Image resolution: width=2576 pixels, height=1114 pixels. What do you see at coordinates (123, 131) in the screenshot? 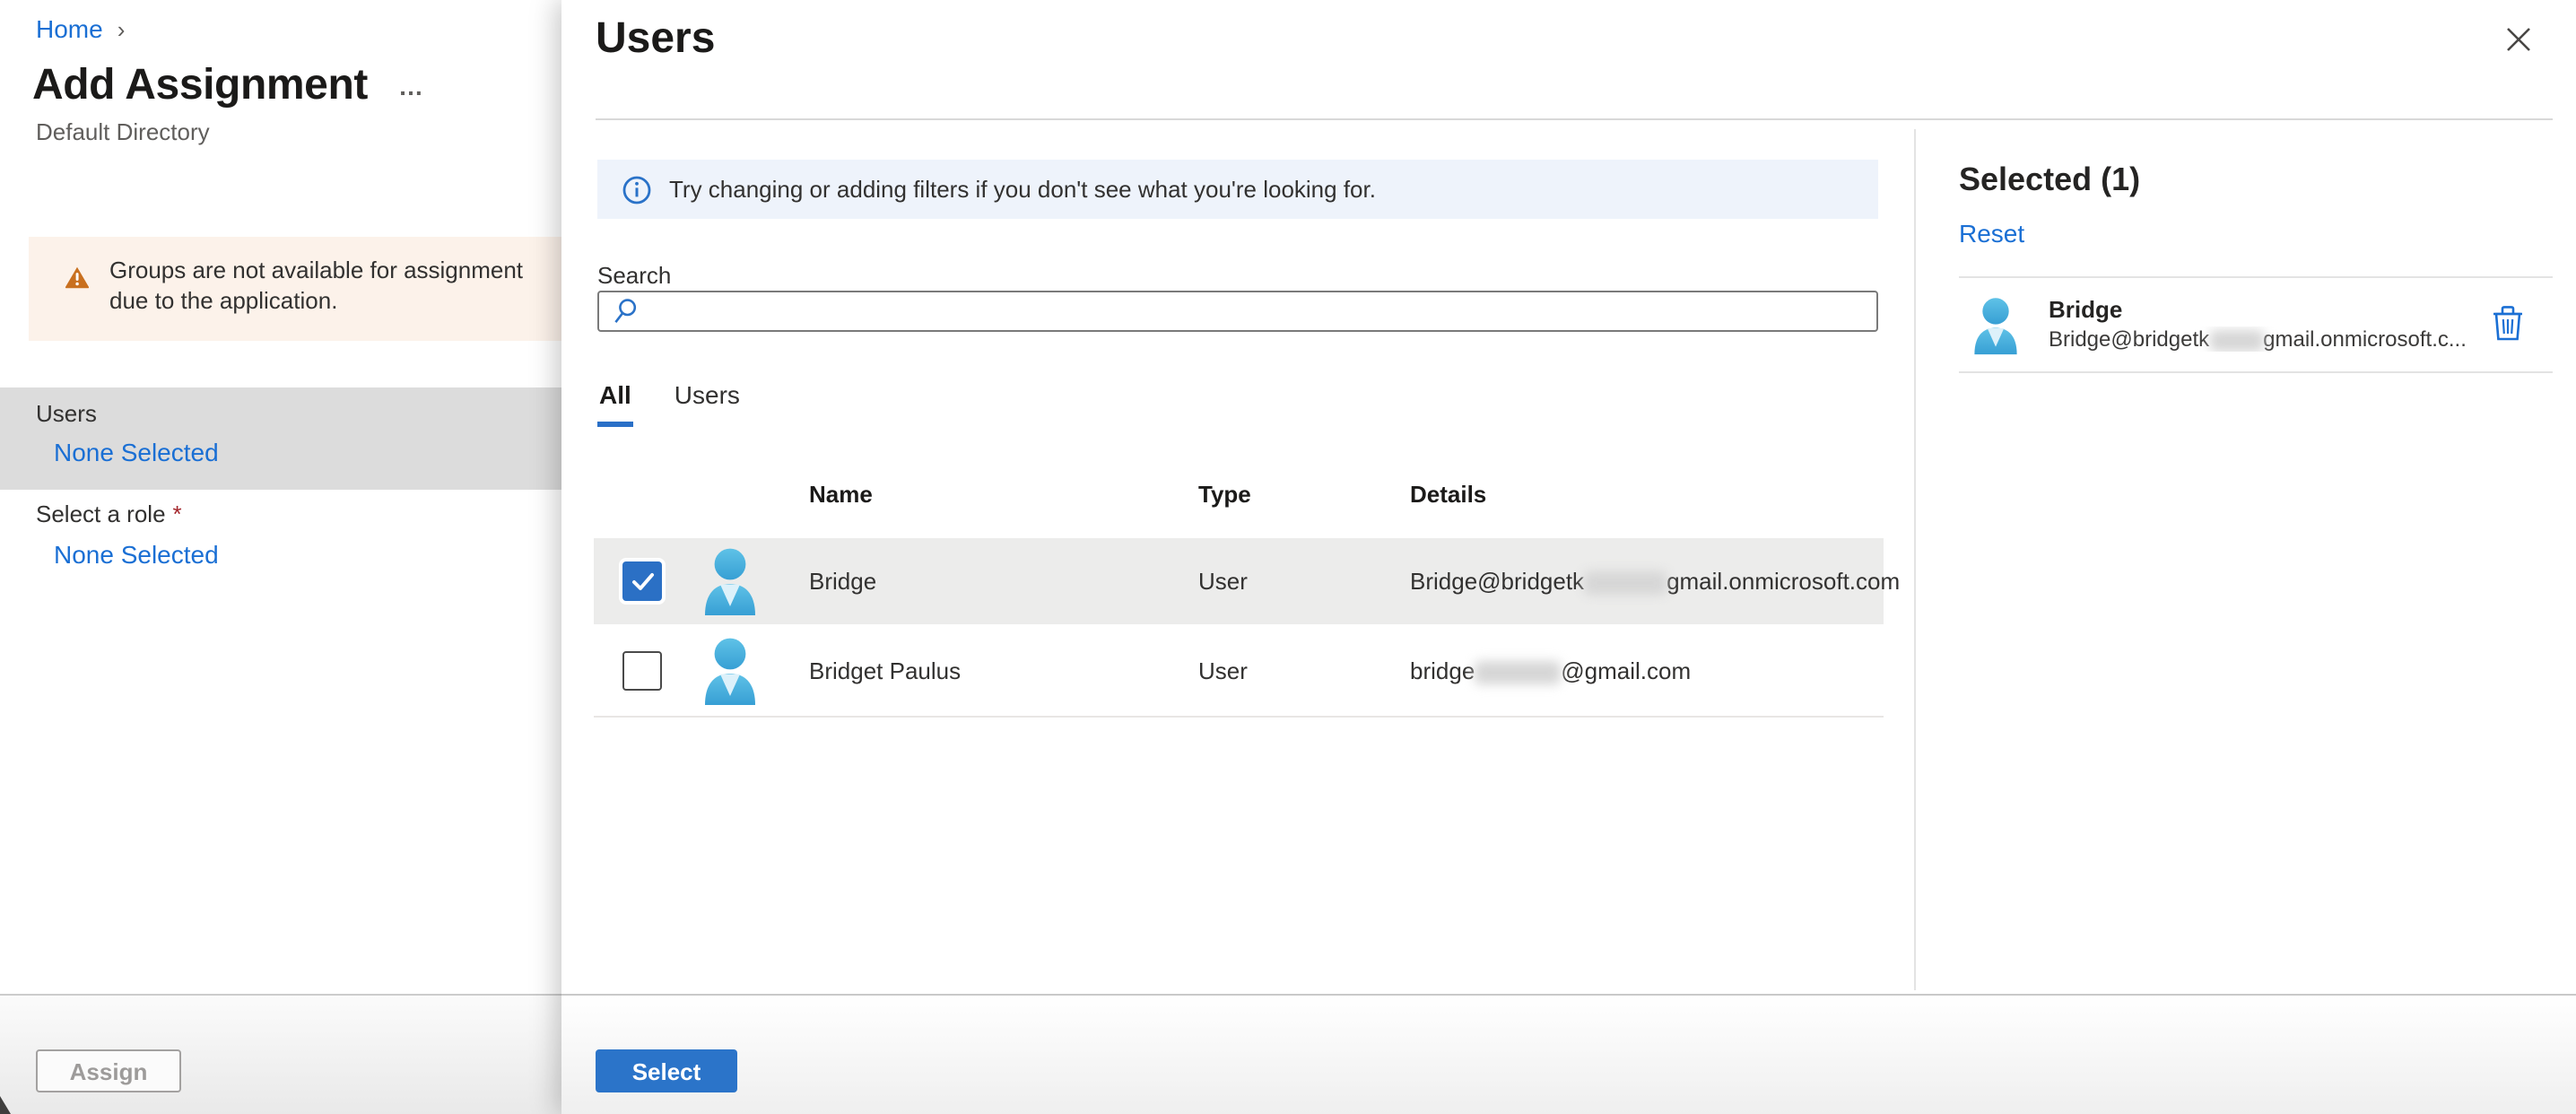
I see `page-subtitle: Default Directory` at bounding box center [123, 131].